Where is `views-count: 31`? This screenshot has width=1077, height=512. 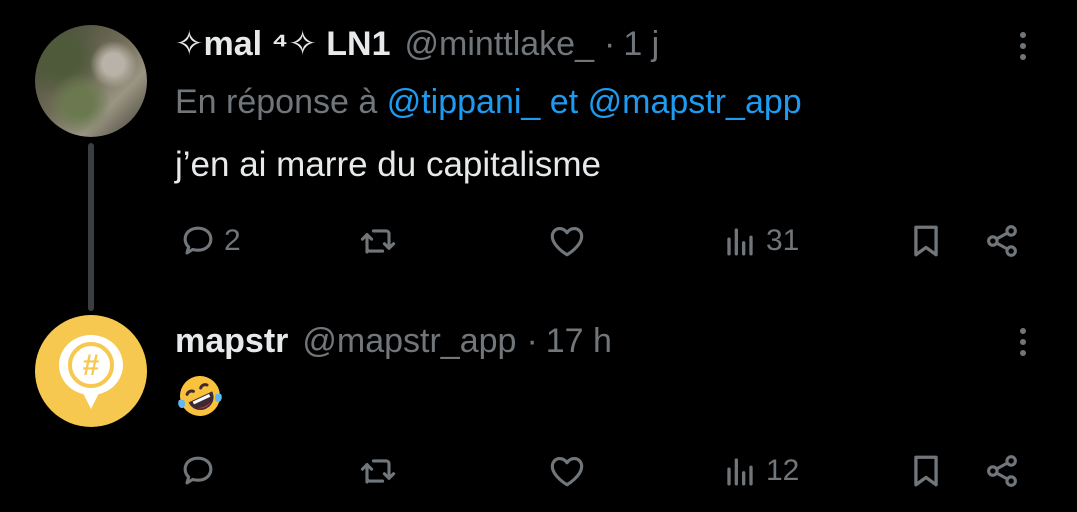 views-count: 31 is located at coordinates (783, 240).